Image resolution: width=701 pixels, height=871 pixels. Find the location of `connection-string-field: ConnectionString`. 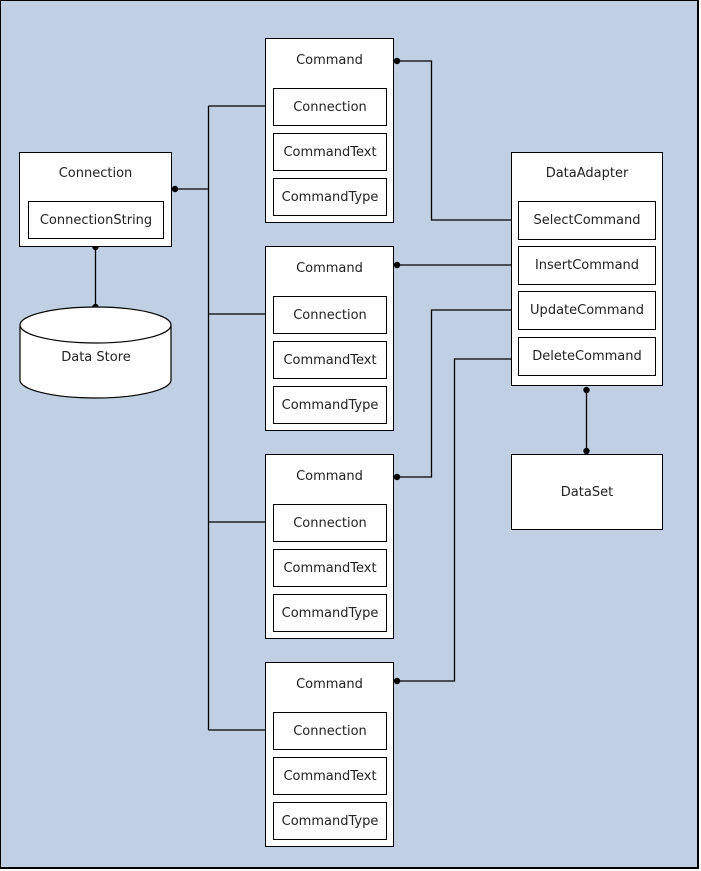

connection-string-field: ConnectionString is located at coordinates (96, 220).